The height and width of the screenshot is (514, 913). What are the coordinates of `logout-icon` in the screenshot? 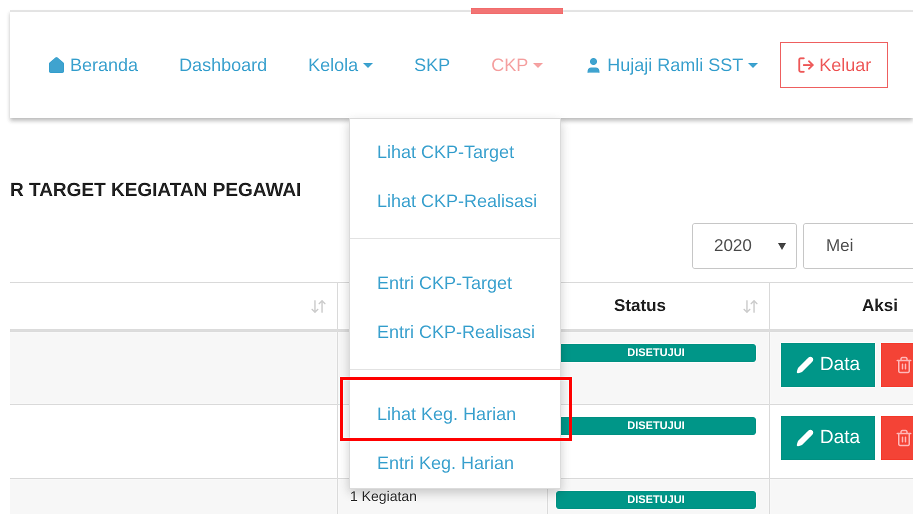 It's located at (806, 65).